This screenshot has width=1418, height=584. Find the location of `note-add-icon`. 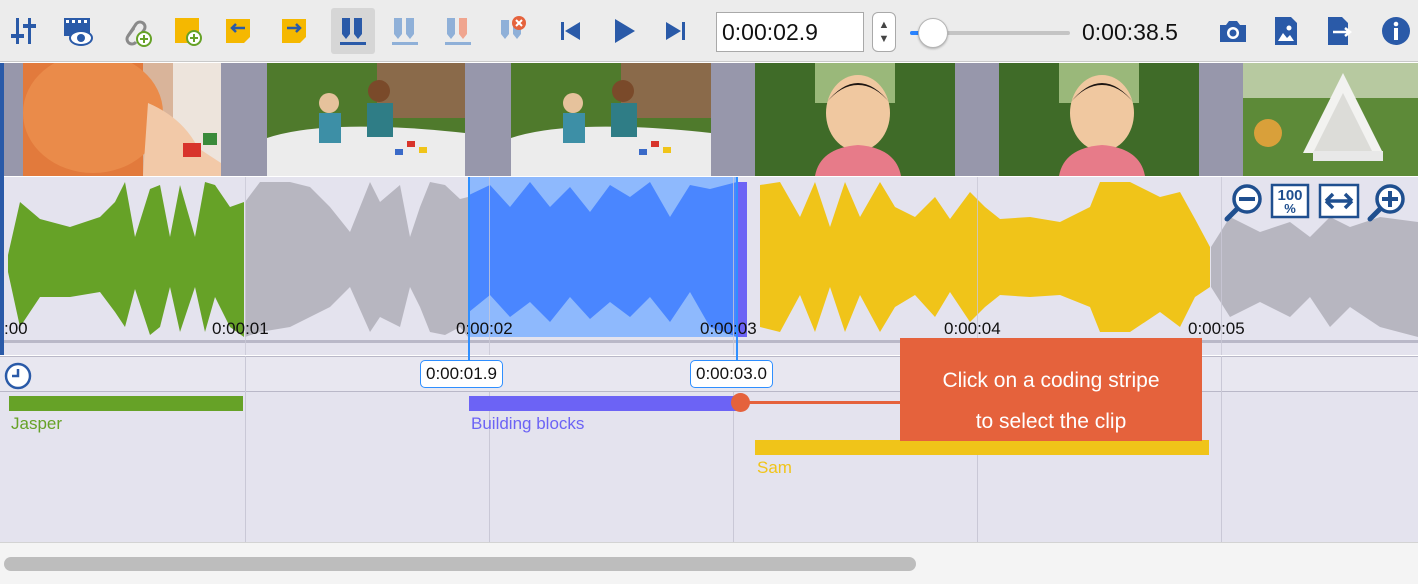

note-add-icon is located at coordinates (188, 32).